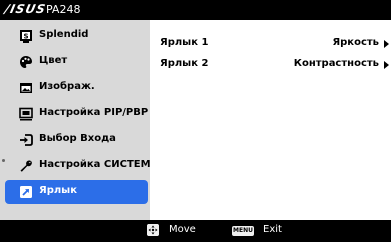 This screenshot has width=391, height=242. I want to click on sidebar-item-shortcut: Ярлык, so click(76, 192).